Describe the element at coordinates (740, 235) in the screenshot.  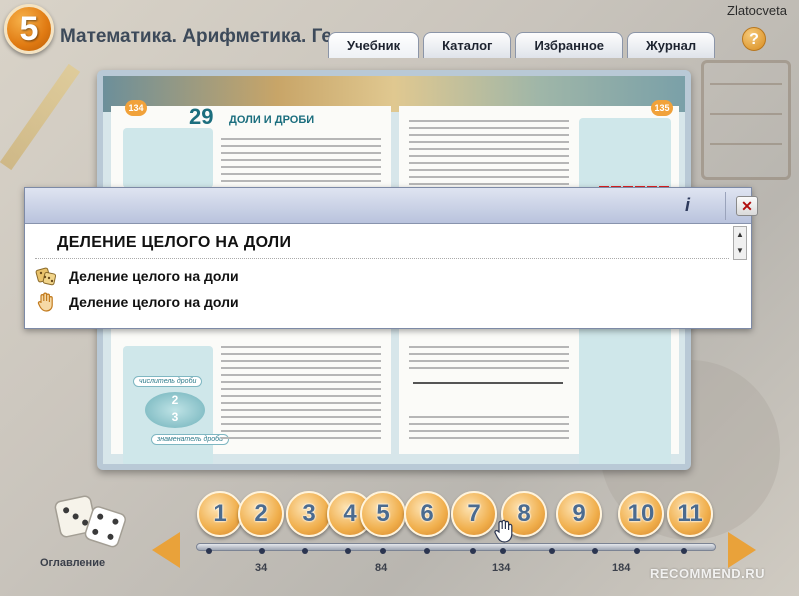
I see `scroll-up-arrow-icon: ▲` at that location.